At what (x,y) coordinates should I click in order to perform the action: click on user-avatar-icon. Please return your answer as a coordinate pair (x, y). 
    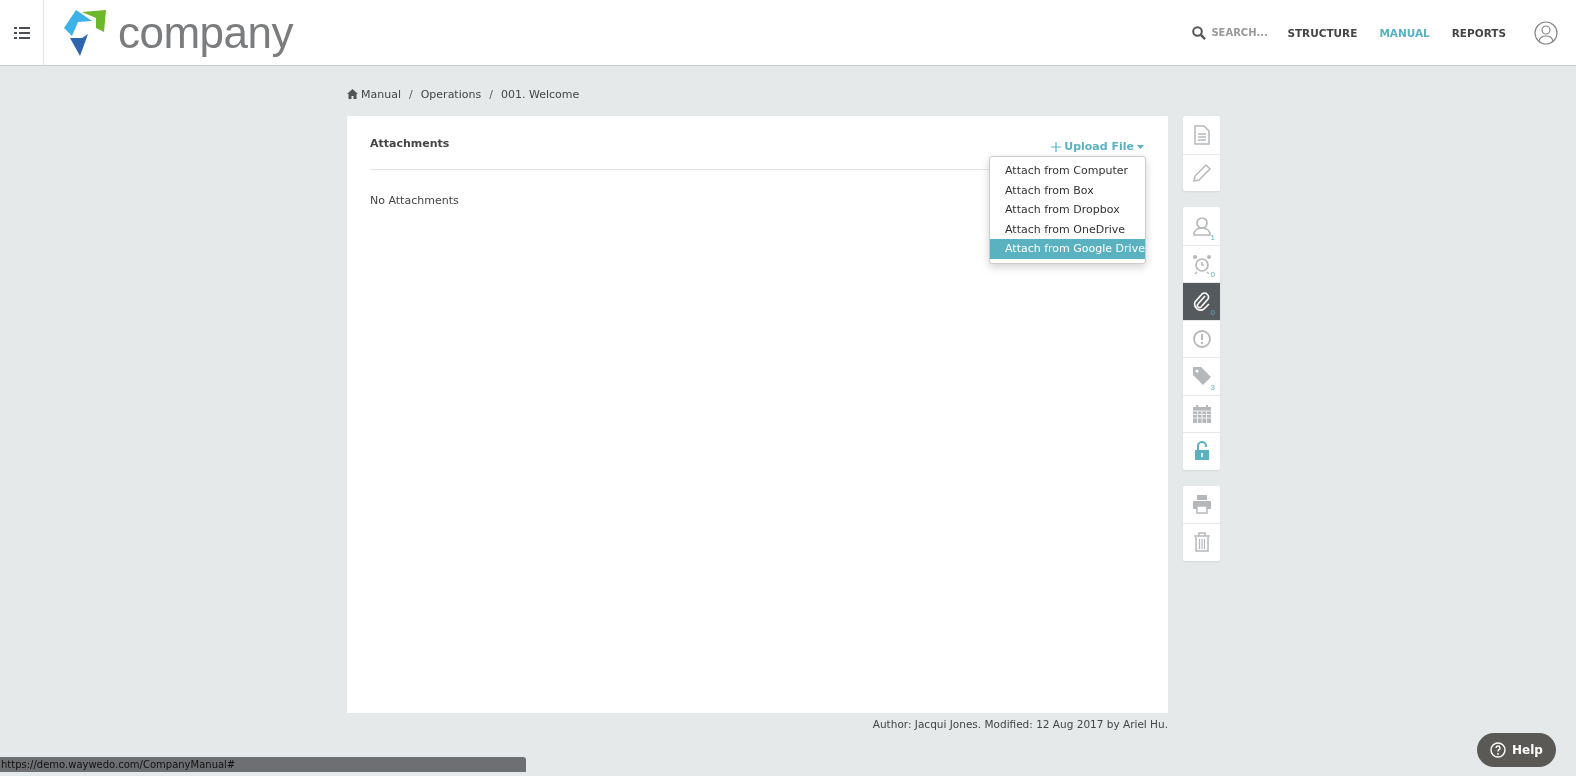
    Looking at the image, I should click on (1546, 32).